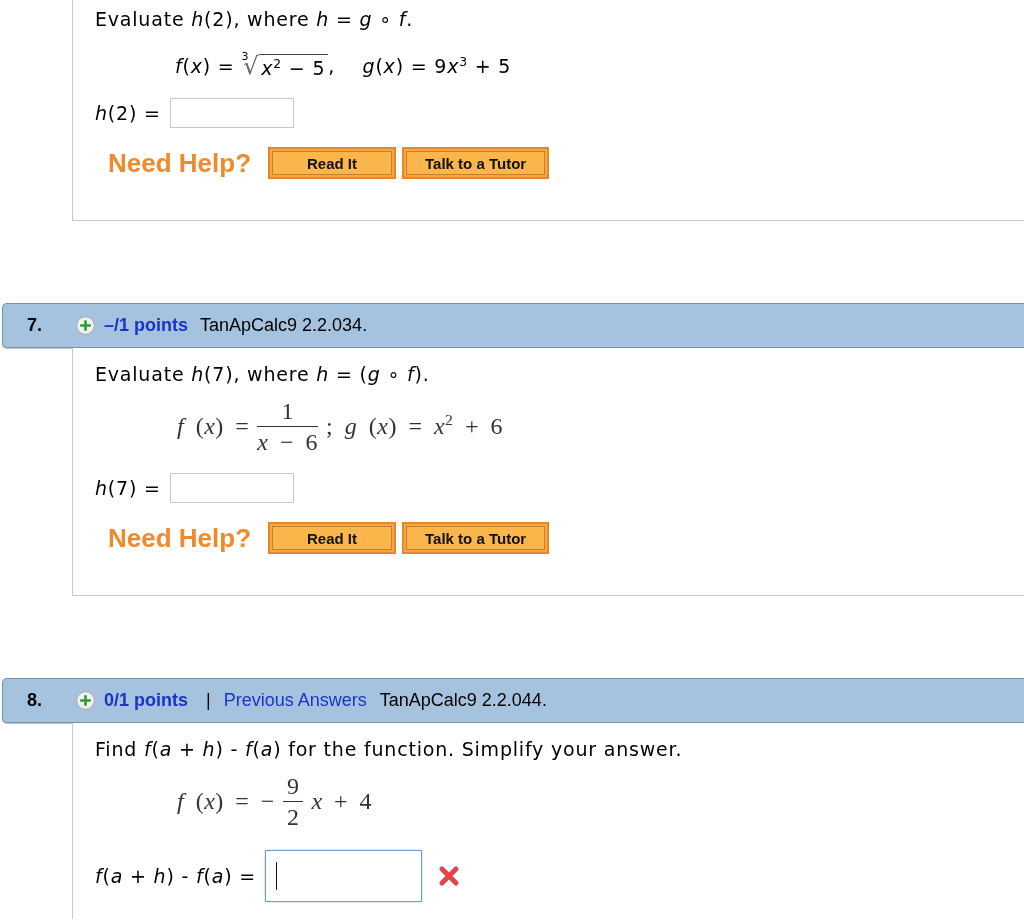 This screenshot has width=1024, height=923. What do you see at coordinates (146, 325) in the screenshot?
I see `points-label: –/1 points` at bounding box center [146, 325].